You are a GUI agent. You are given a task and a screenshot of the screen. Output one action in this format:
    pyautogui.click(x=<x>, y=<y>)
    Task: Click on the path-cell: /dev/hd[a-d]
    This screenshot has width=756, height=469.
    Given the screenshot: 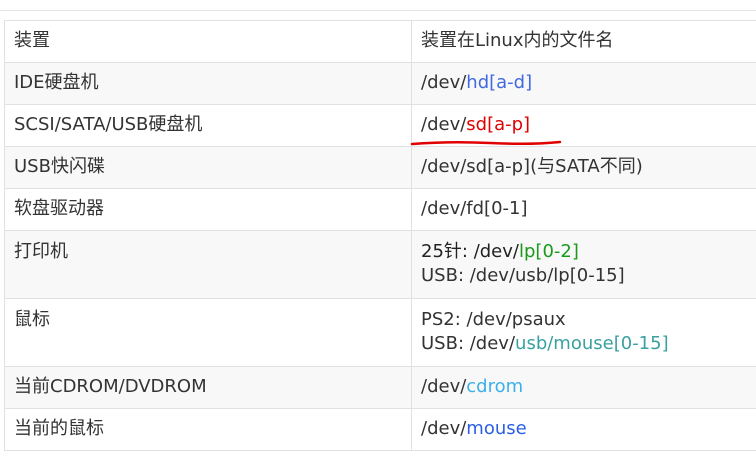 What is the action you would take?
    pyautogui.click(x=583, y=83)
    